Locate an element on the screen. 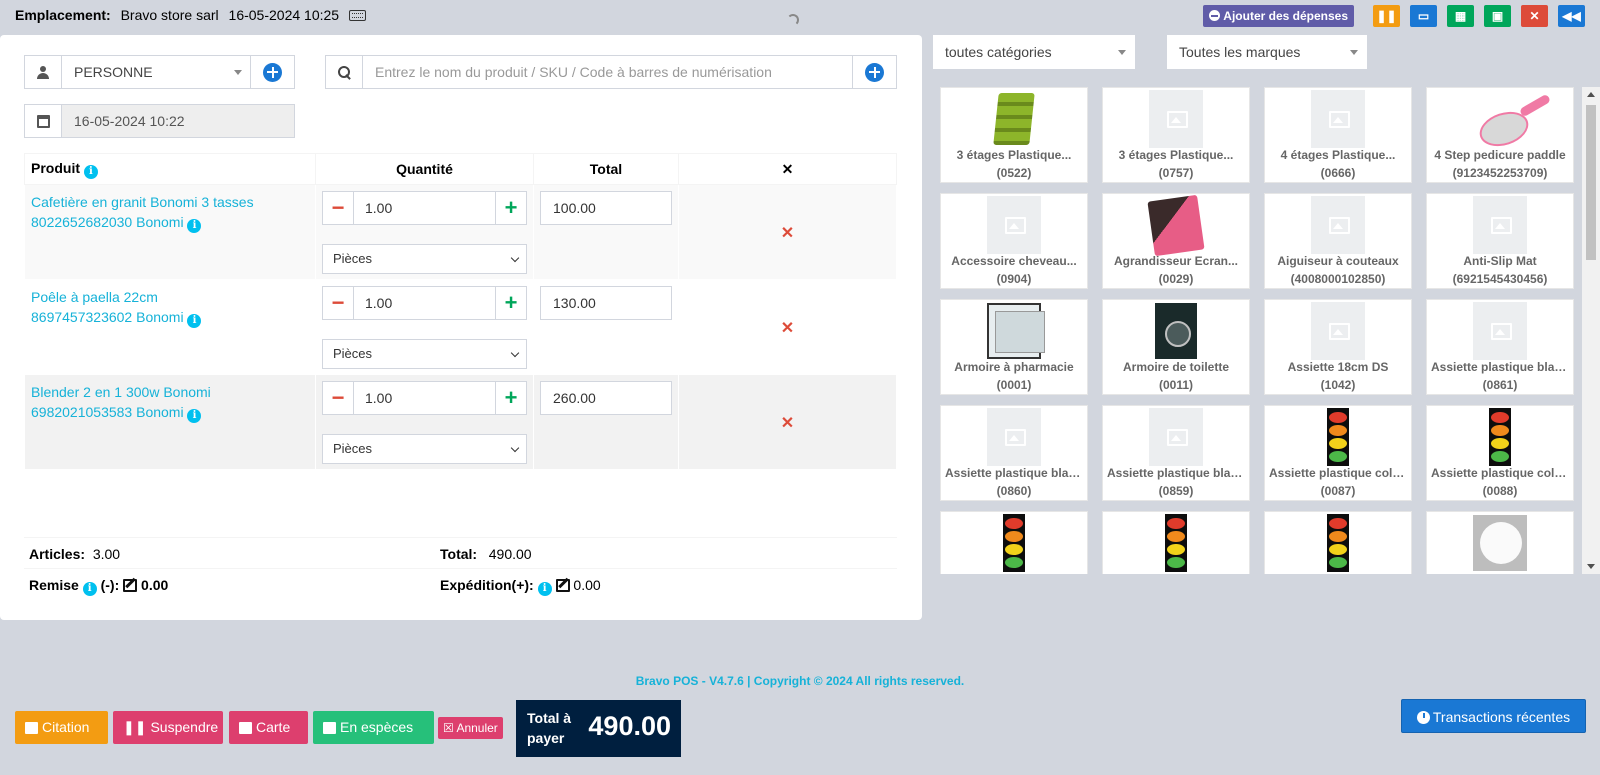 This screenshot has width=1600, height=775. back-button: ◀◀ is located at coordinates (1571, 16).